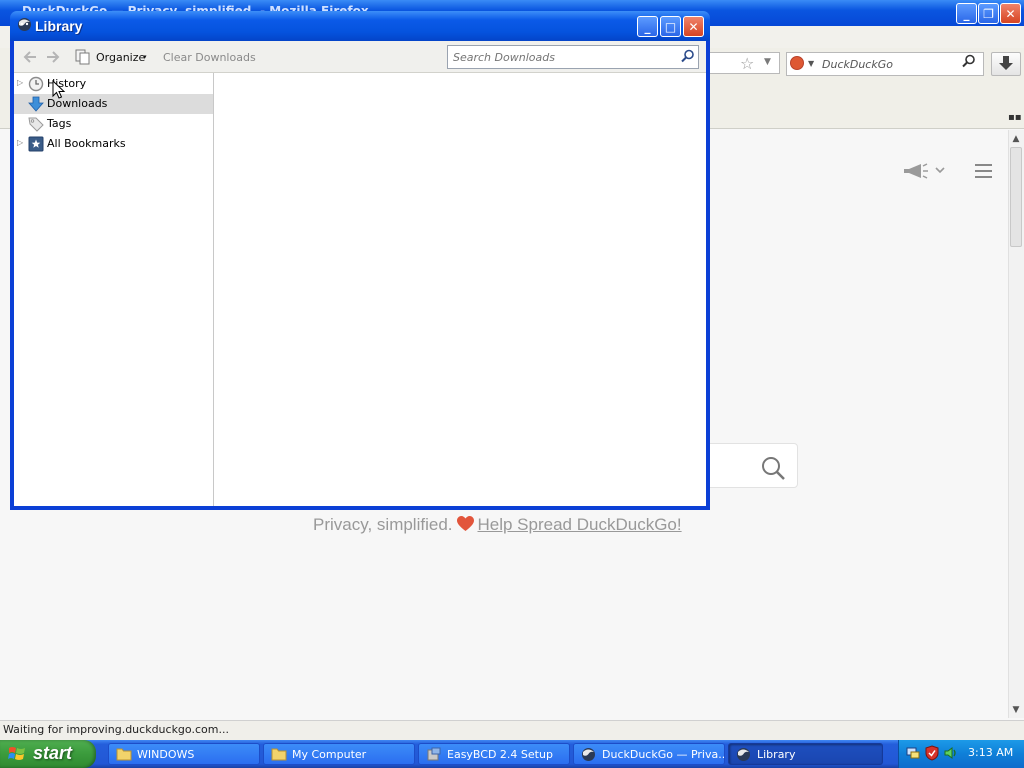  What do you see at coordinates (36, 85) in the screenshot?
I see `clock-icon` at bounding box center [36, 85].